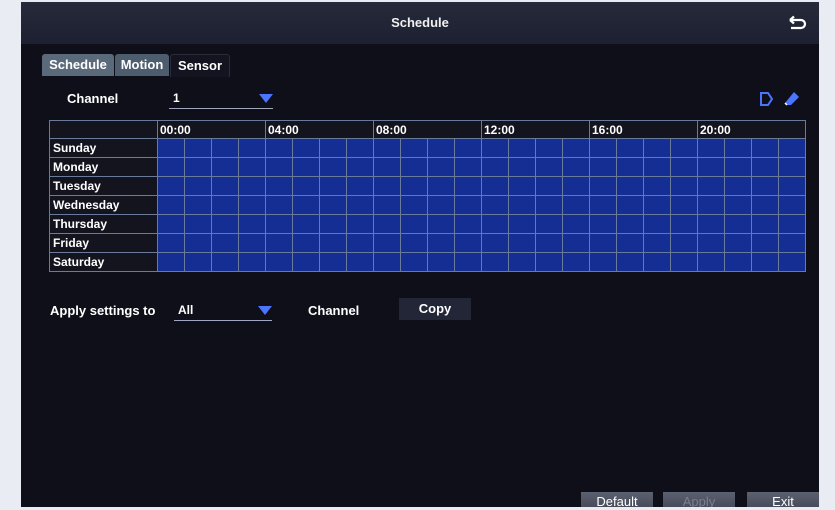  Describe the element at coordinates (142, 65) in the screenshot. I see `tab-motion: Motion` at that location.